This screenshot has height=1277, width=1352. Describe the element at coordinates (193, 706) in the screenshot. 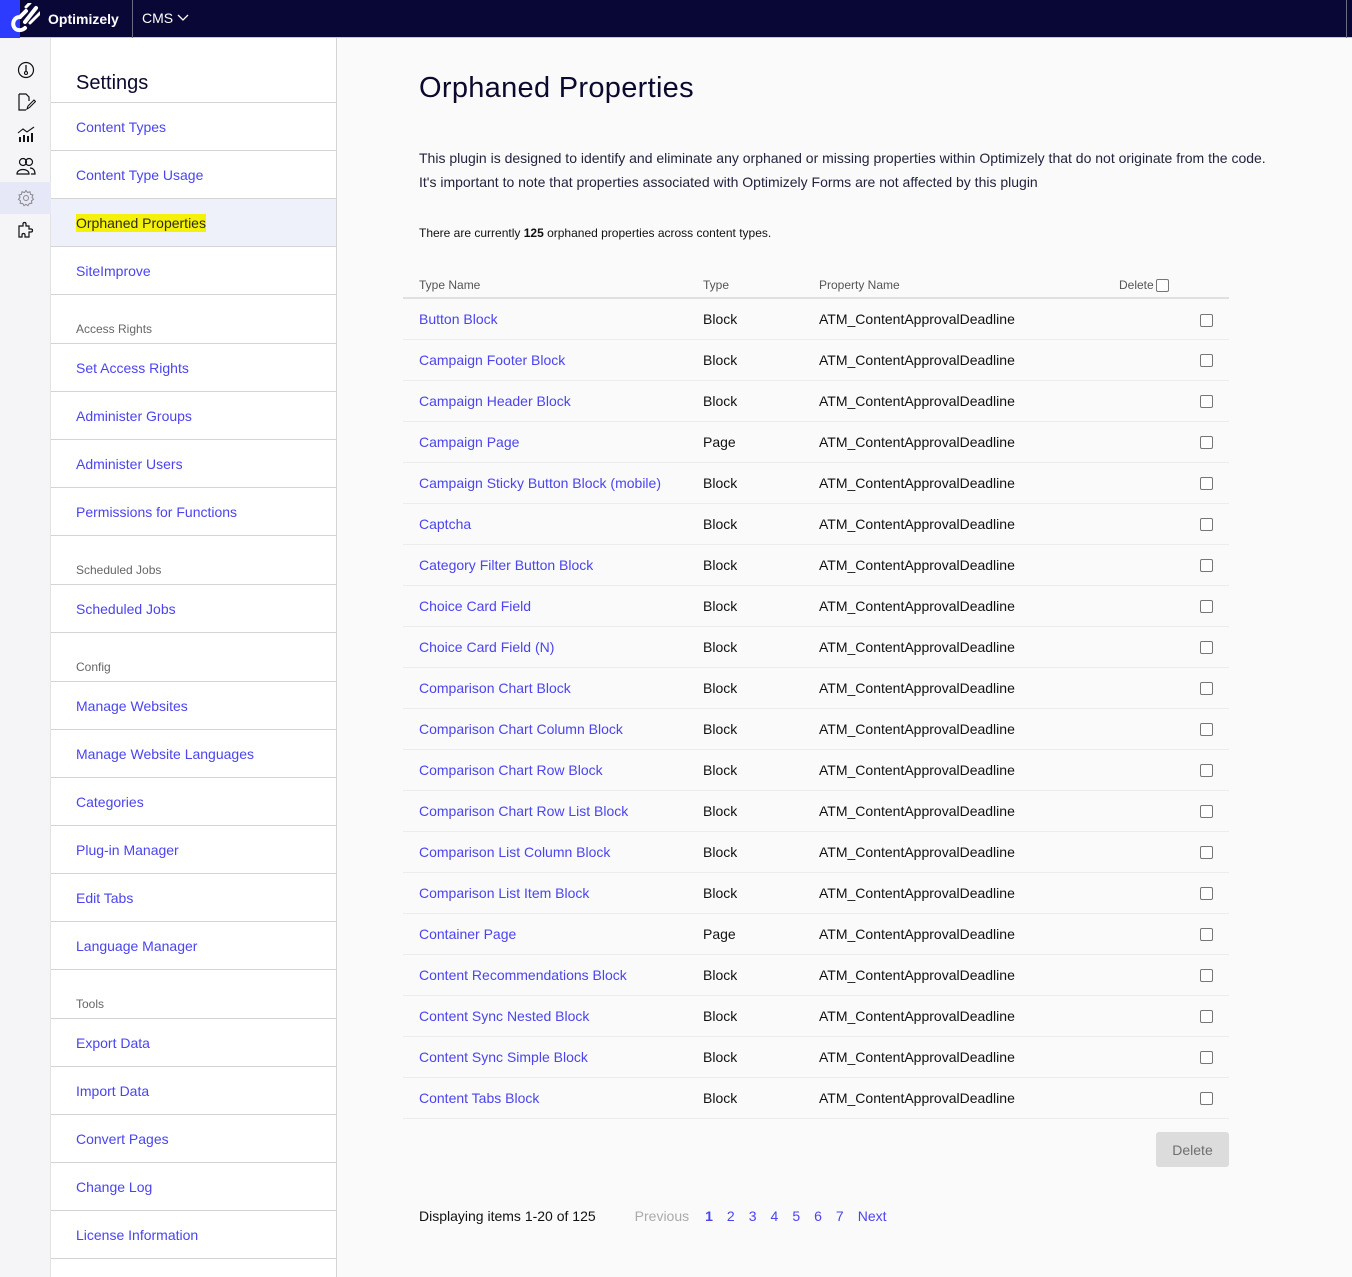

I see `sidebar-item-manage-websites: Manage Websites` at that location.